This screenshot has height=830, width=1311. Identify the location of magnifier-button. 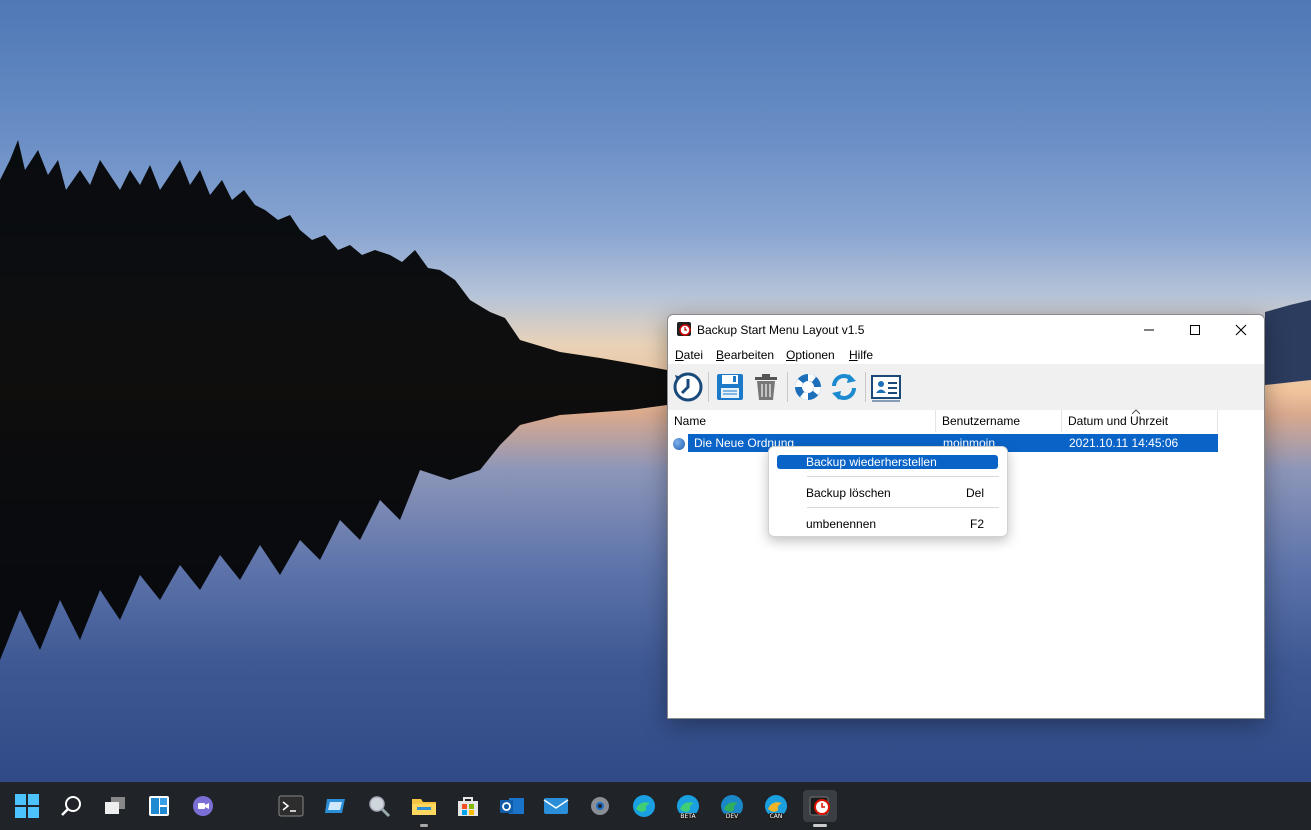
(379, 806).